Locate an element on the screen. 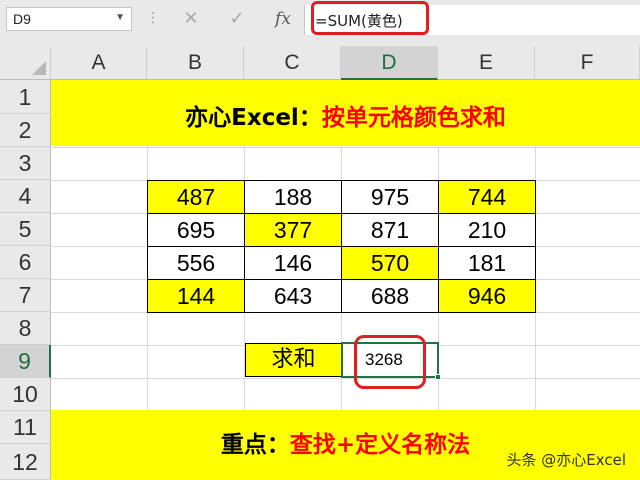 The height and width of the screenshot is (480, 640). table-cell: 210 is located at coordinates (487, 230).